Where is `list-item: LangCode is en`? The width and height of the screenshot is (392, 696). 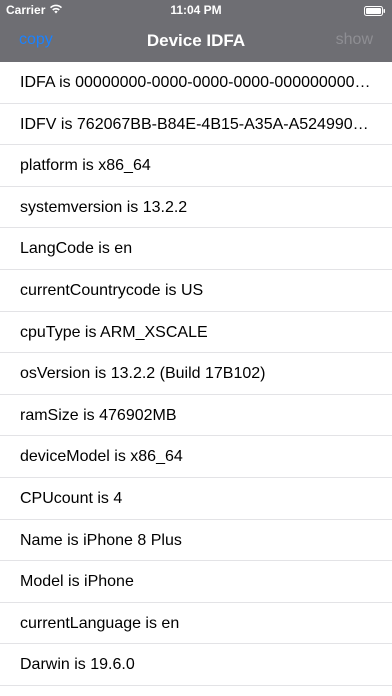
list-item: LangCode is en is located at coordinates (196, 249).